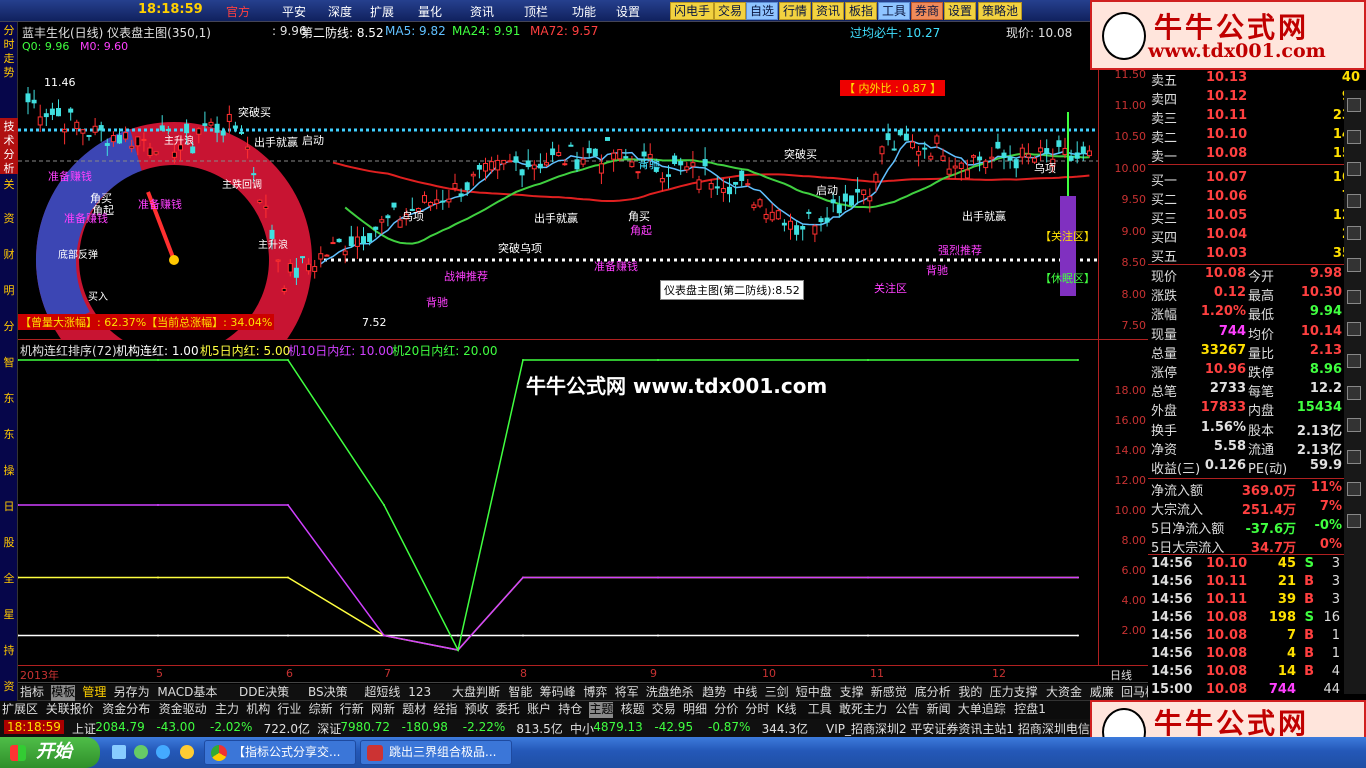 The image size is (1366, 768). What do you see at coordinates (828, 11) in the screenshot?
I see `btn-info: 资讯` at bounding box center [828, 11].